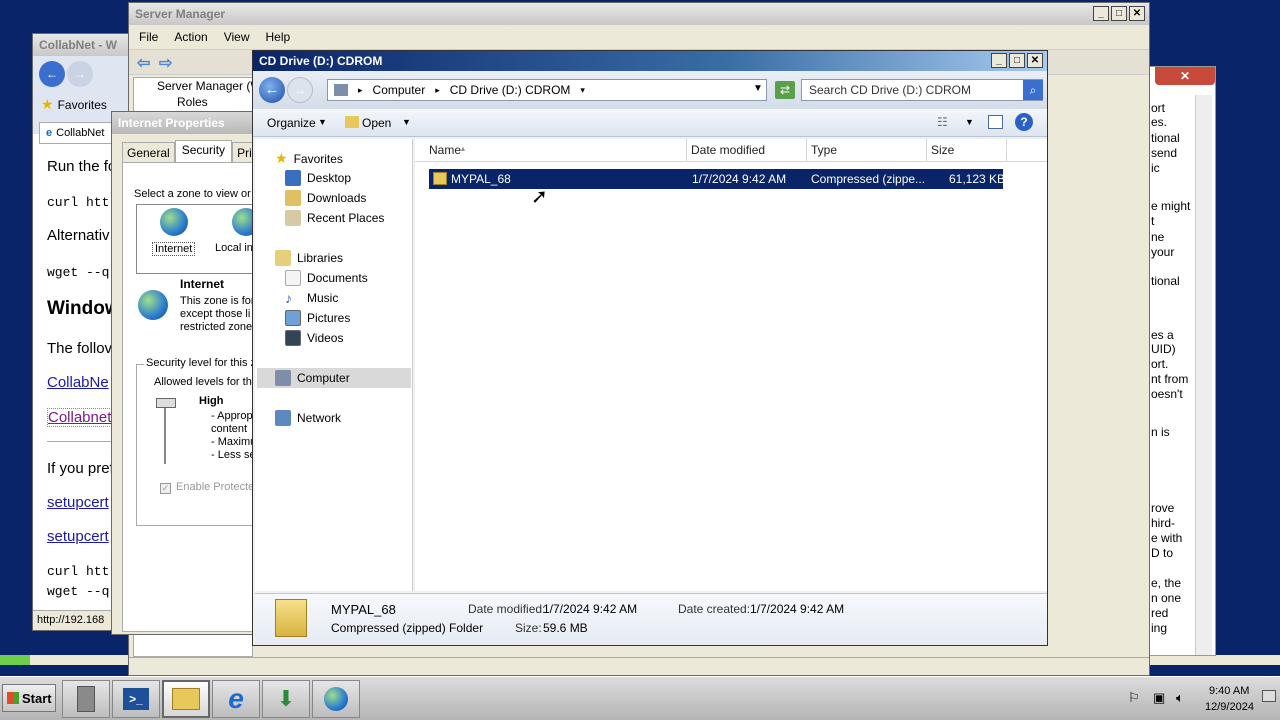 Image resolution: width=1280 pixels, height=720 pixels. What do you see at coordinates (148, 152) in the screenshot?
I see `tab-general: General` at bounding box center [148, 152].